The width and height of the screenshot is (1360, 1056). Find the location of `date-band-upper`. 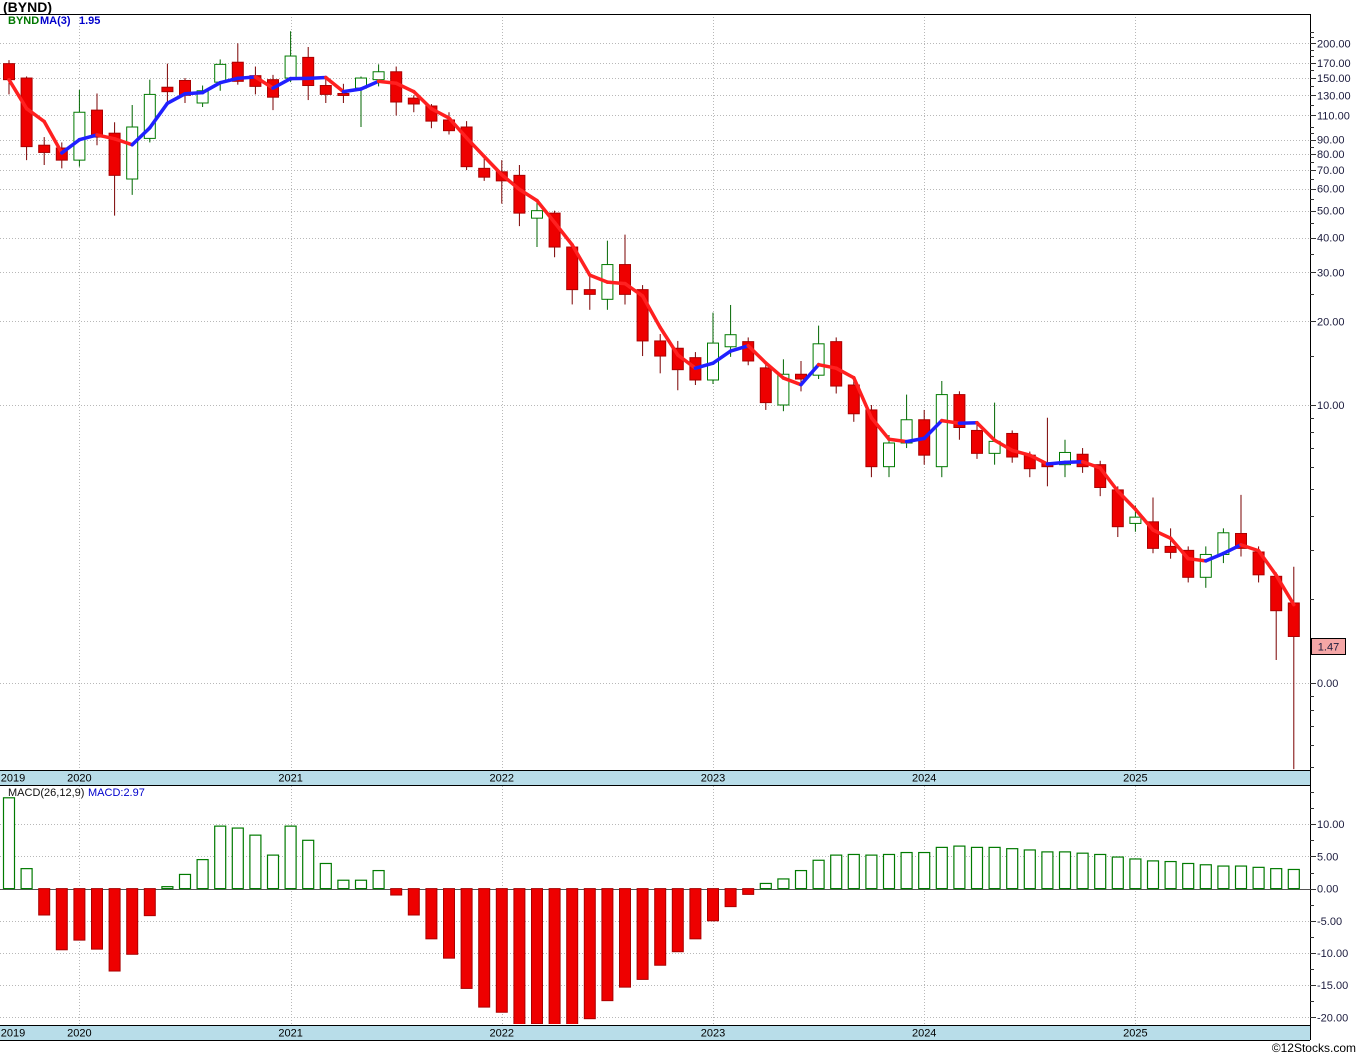

date-band-upper is located at coordinates (655, 777).